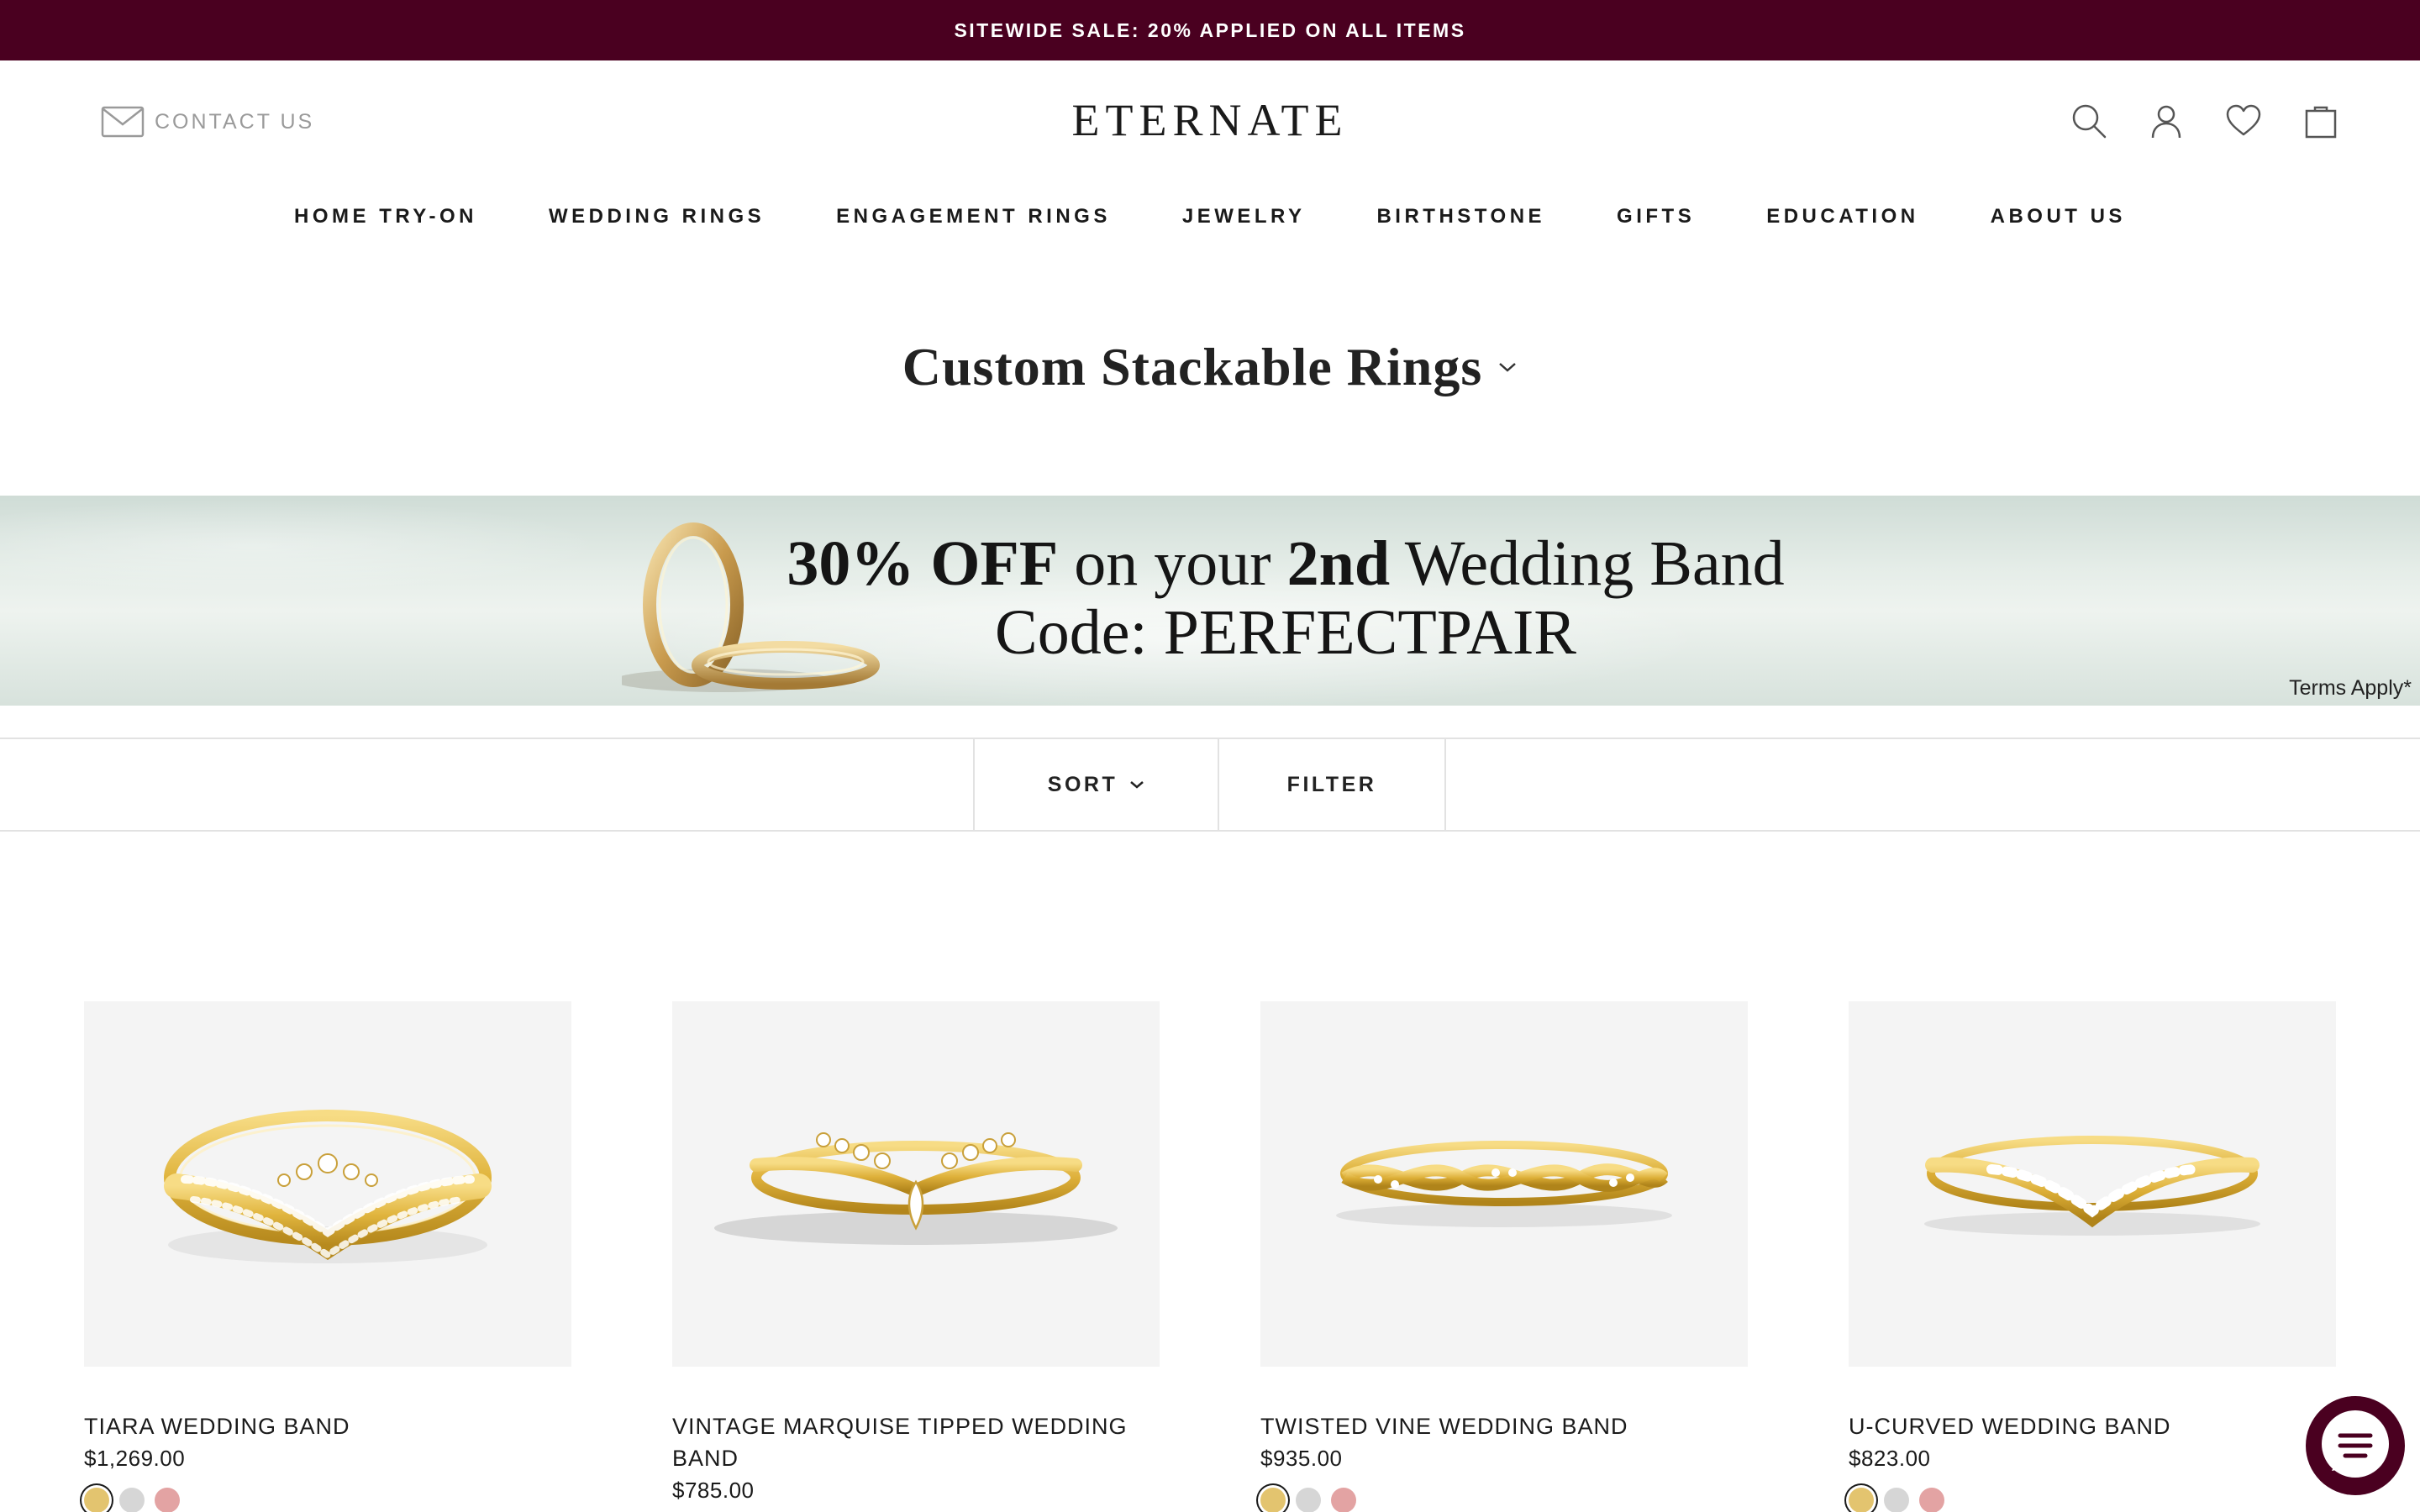 Image resolution: width=2420 pixels, height=1512 pixels. I want to click on chat-button, so click(2355, 1445).